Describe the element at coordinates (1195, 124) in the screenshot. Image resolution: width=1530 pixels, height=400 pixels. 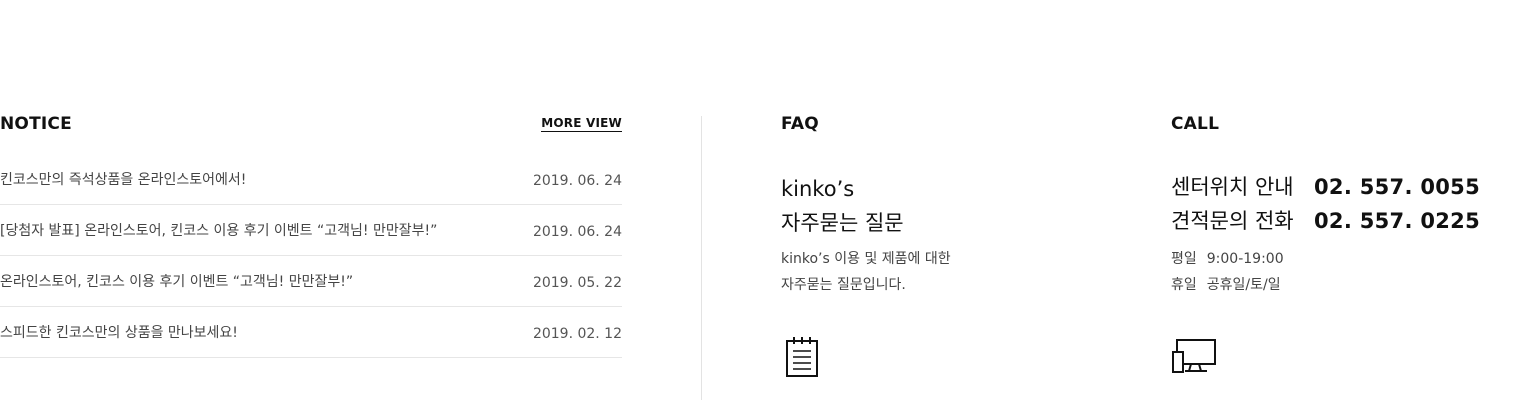
I see `call-title: CALL` at that location.